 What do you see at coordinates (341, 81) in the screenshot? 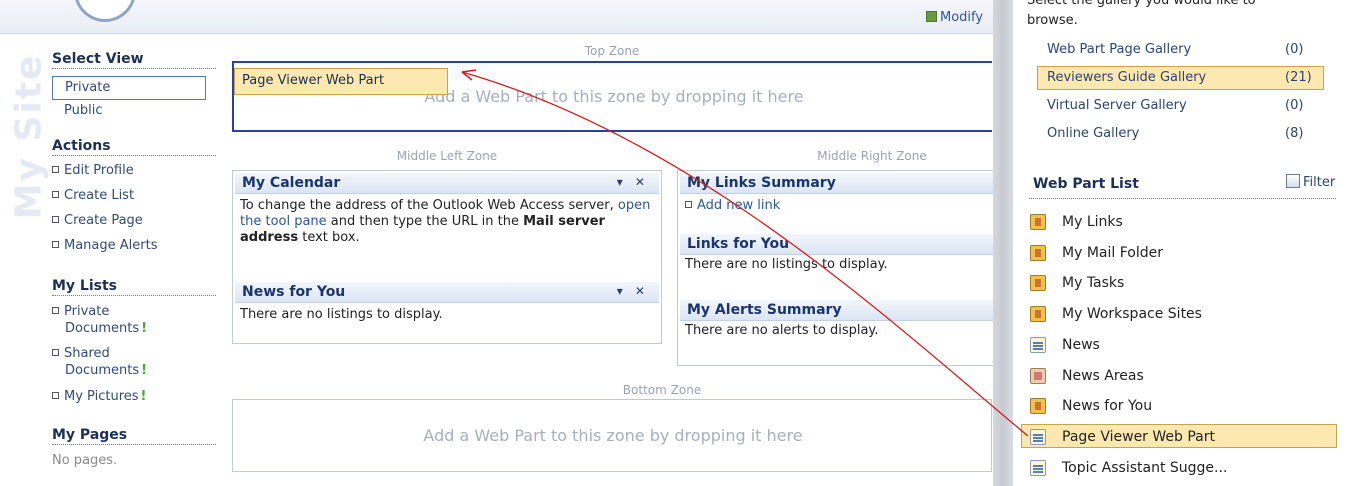
I see `dragged-web-part: Page Viewer Web Part` at bounding box center [341, 81].